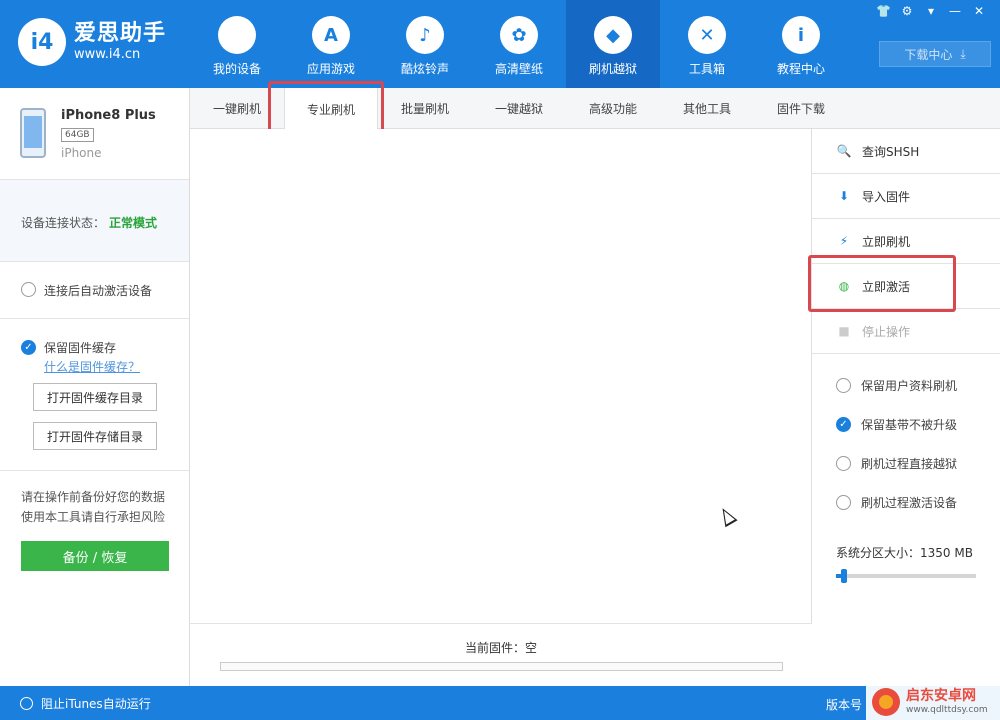 The width and height of the screenshot is (1000, 720). Describe the element at coordinates (886, 702) in the screenshot. I see `watermark-logo-icon` at that location.